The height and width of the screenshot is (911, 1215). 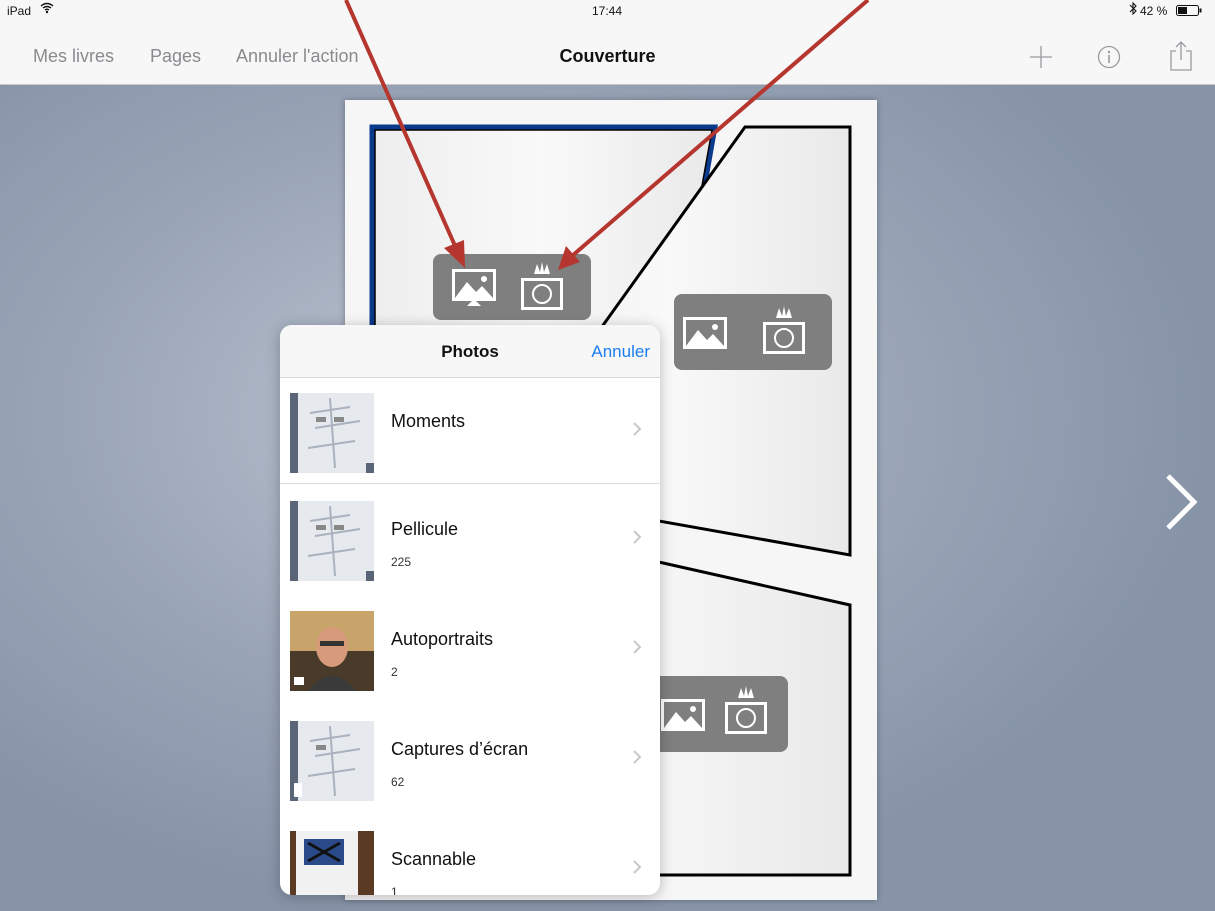 What do you see at coordinates (470, 432) in the screenshot?
I see `album-row-moments: Moments` at bounding box center [470, 432].